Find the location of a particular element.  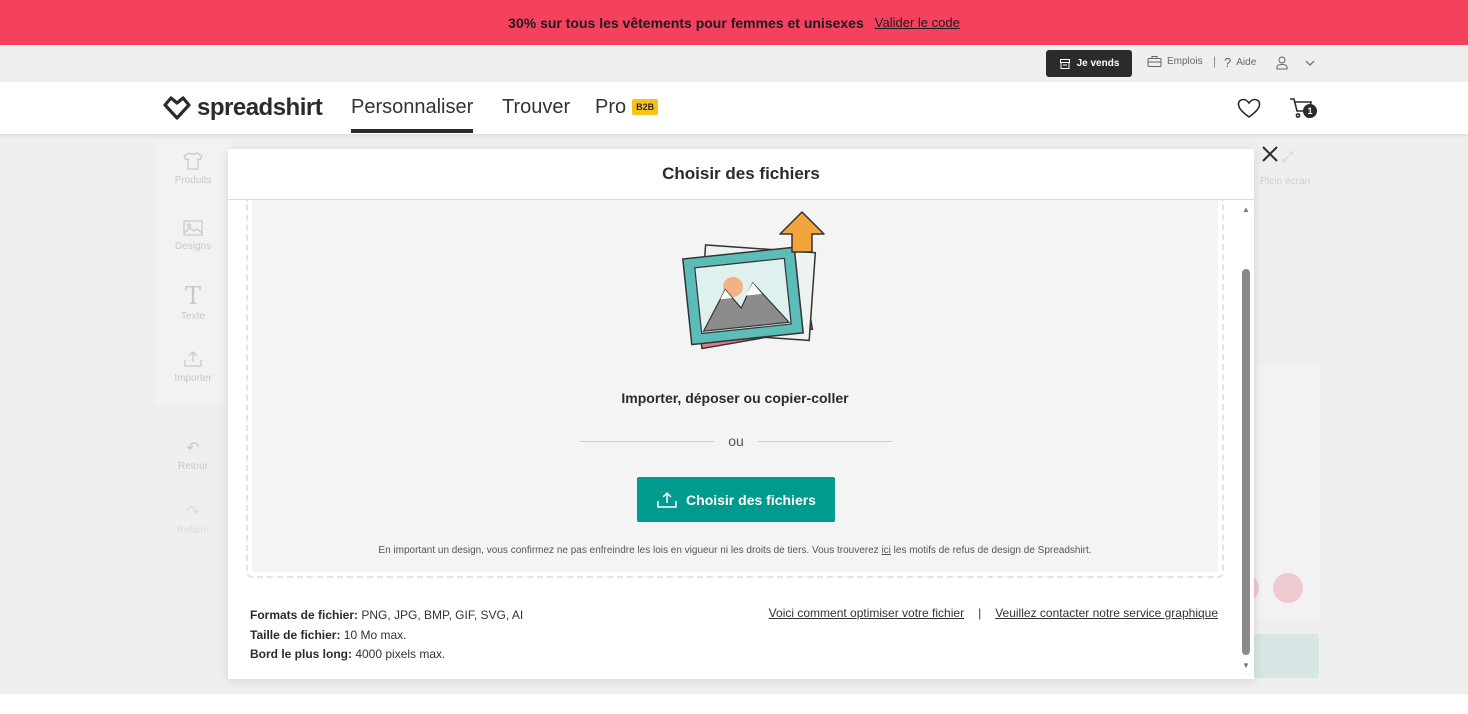

briefcase-icon is located at coordinates (1154, 61).